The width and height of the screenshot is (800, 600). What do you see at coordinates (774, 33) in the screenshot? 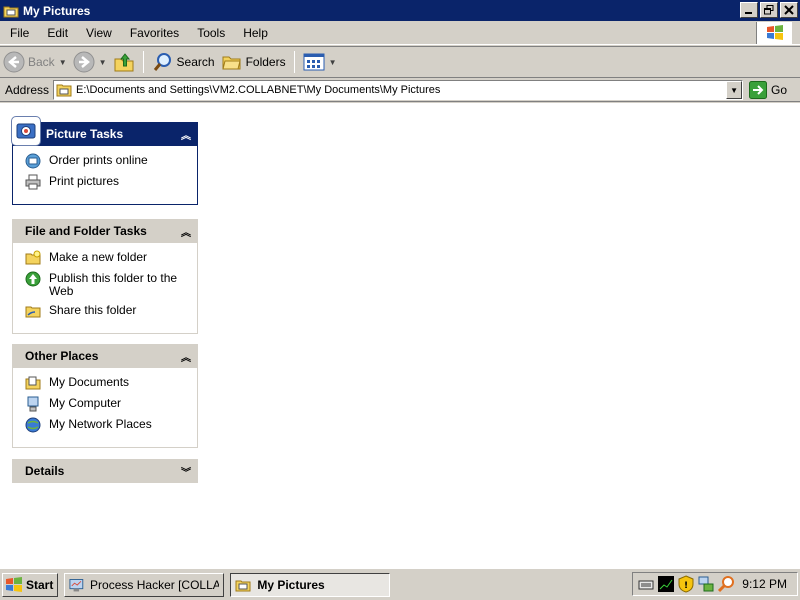
I see `windows-logo` at bounding box center [774, 33].